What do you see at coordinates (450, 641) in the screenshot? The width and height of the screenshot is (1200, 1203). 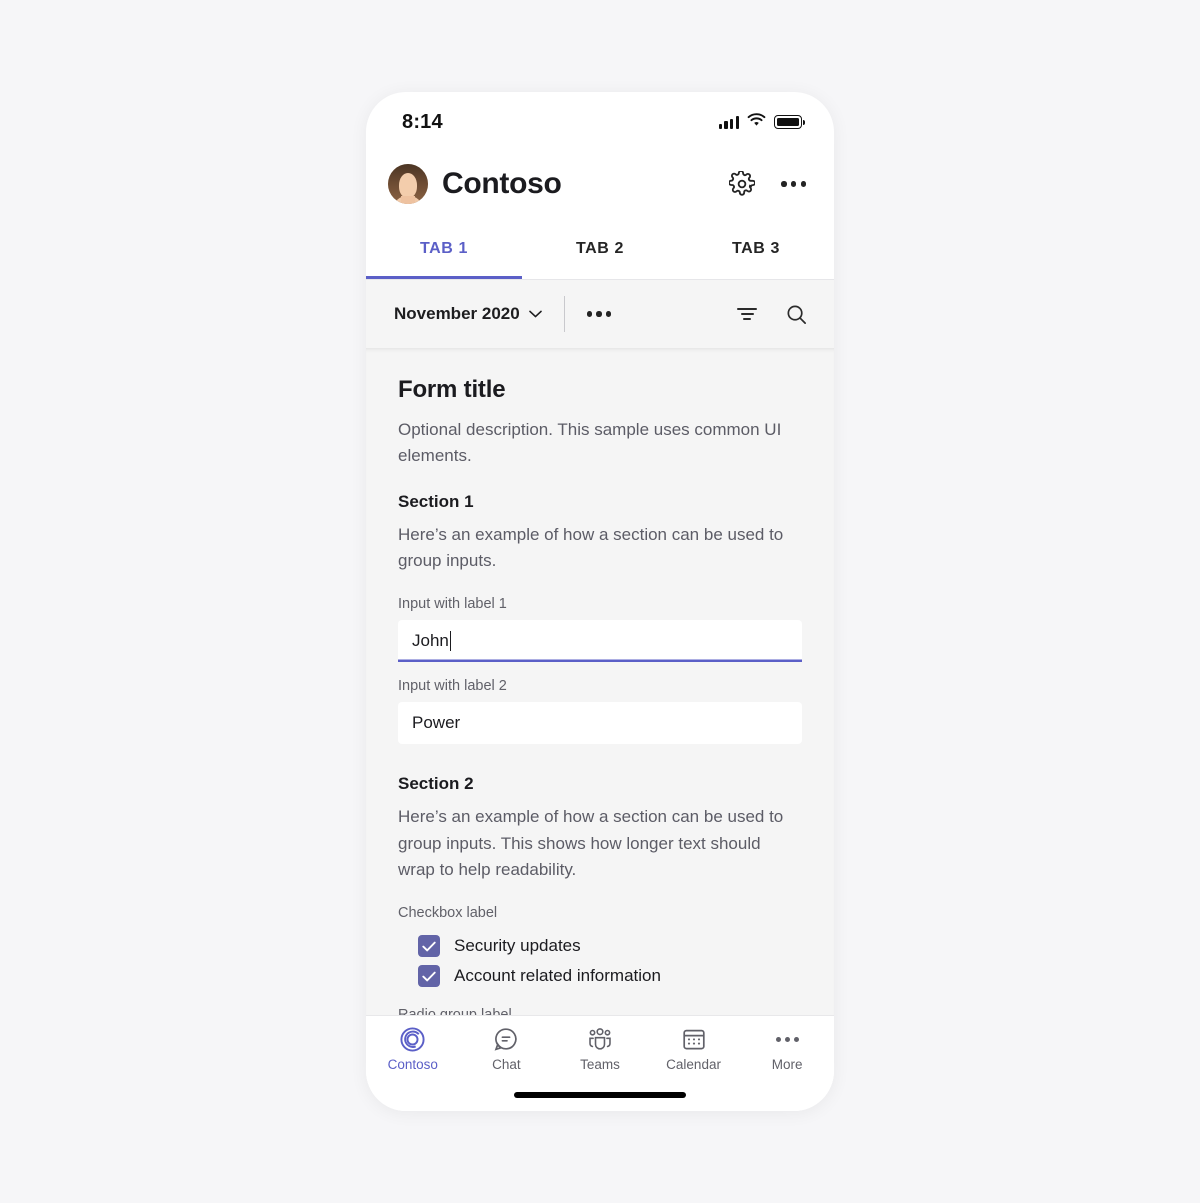 I see `text-caret` at bounding box center [450, 641].